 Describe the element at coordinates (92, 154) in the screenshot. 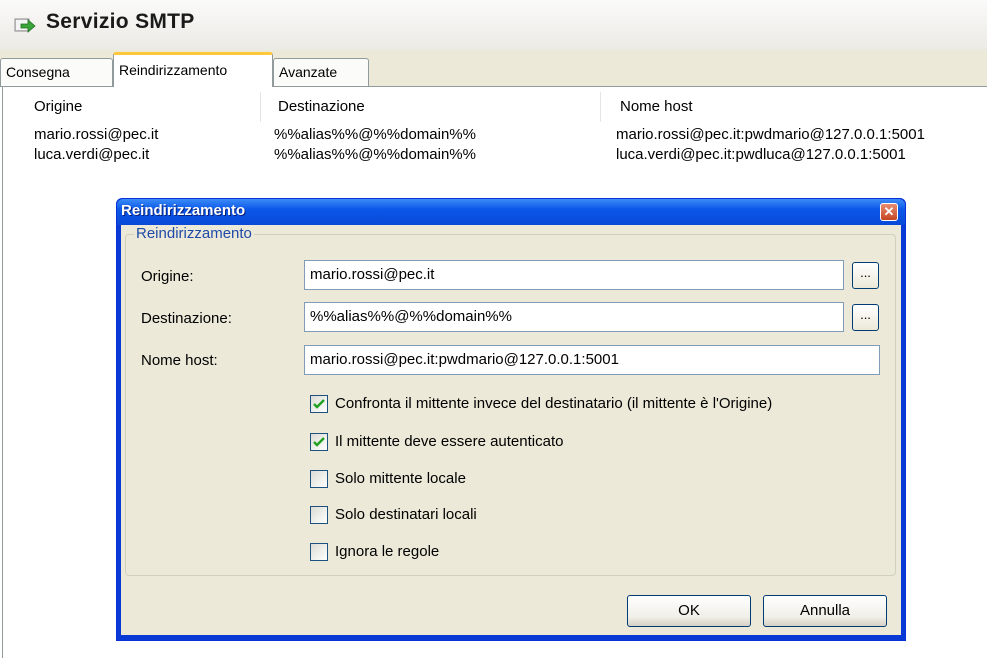

I see `cell-origine: luca.verdi@pec.it` at that location.